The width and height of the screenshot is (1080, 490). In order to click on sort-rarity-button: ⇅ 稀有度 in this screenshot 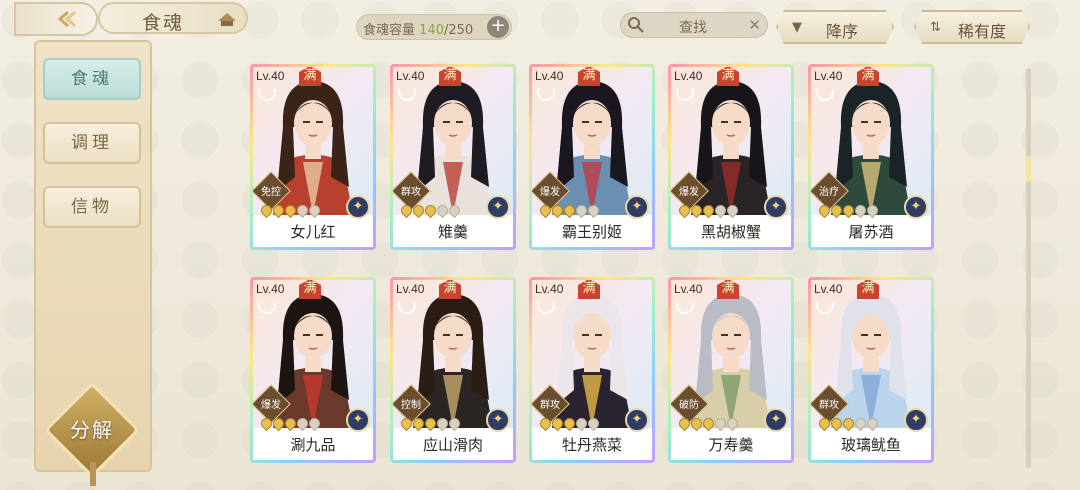, I will do `click(972, 27)`.